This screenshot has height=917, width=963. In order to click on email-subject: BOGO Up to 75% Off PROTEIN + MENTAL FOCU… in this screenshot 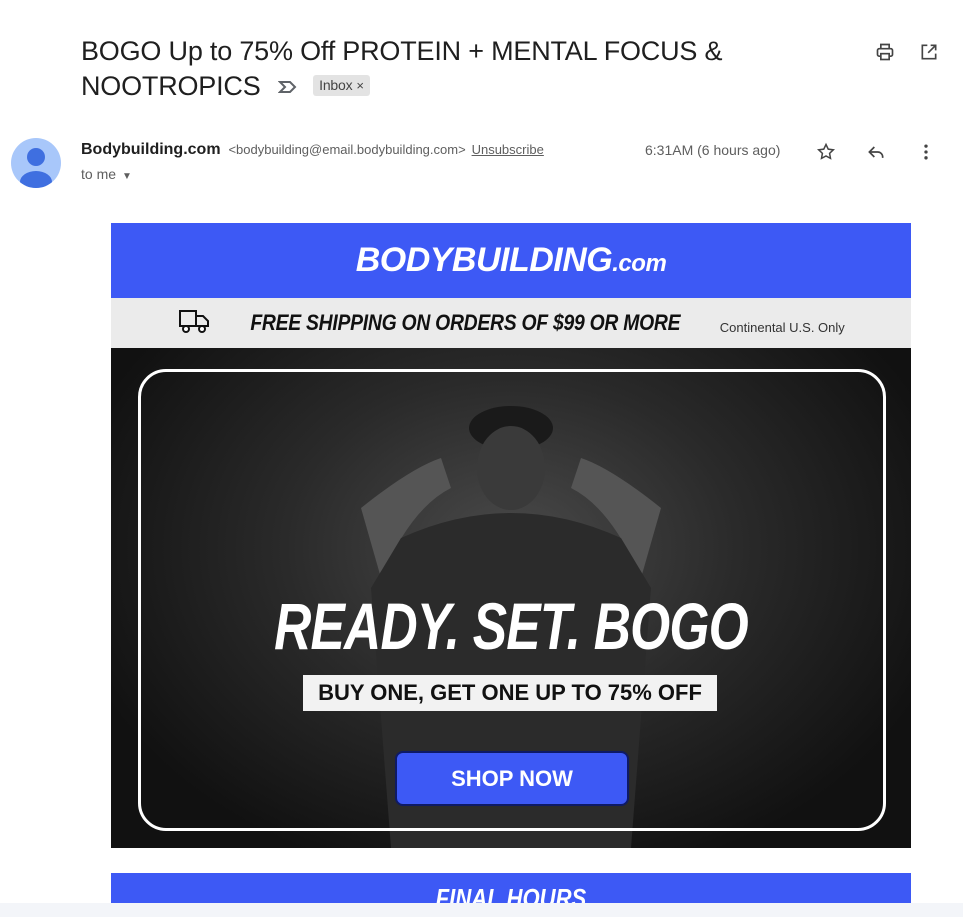, I will do `click(431, 68)`.